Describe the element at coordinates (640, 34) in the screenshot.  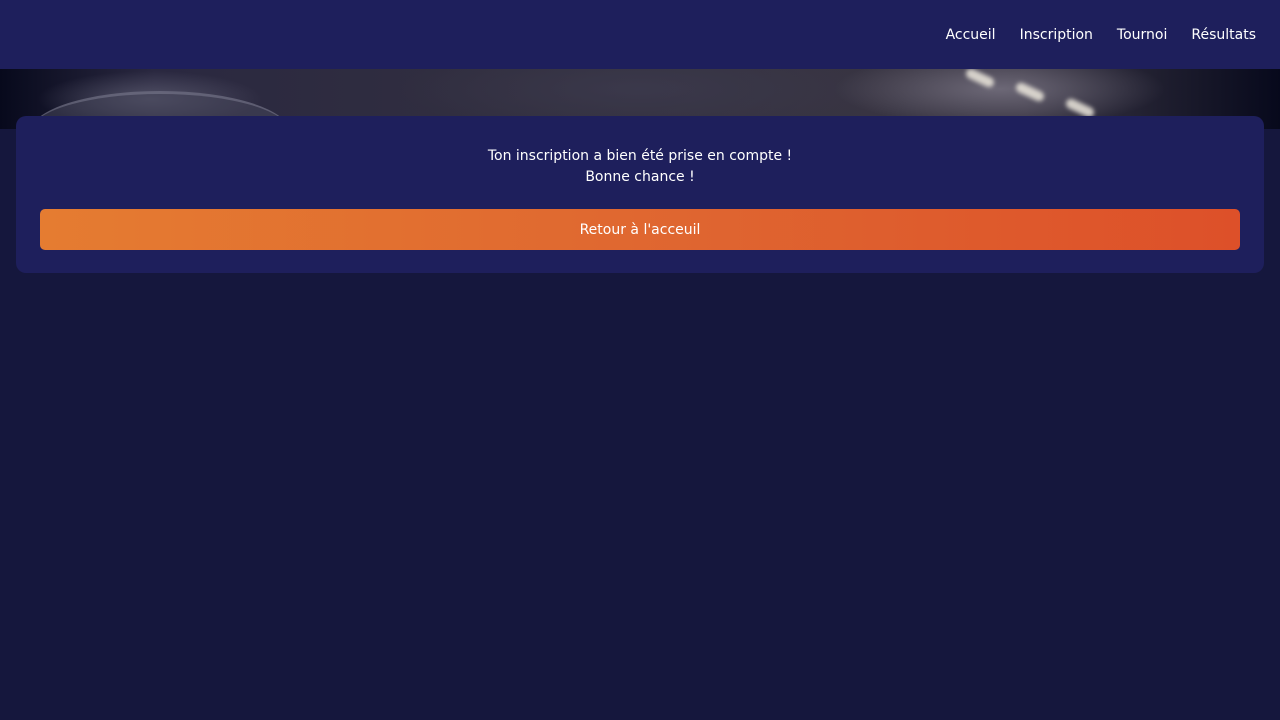
I see `top-navbar: Accueil Inscription Tournoi Résultats` at that location.